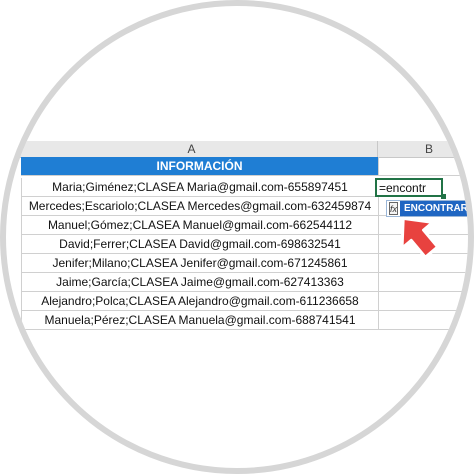 The width and height of the screenshot is (474, 474). What do you see at coordinates (423, 166) in the screenshot?
I see `cell-b-header-empty` at bounding box center [423, 166].